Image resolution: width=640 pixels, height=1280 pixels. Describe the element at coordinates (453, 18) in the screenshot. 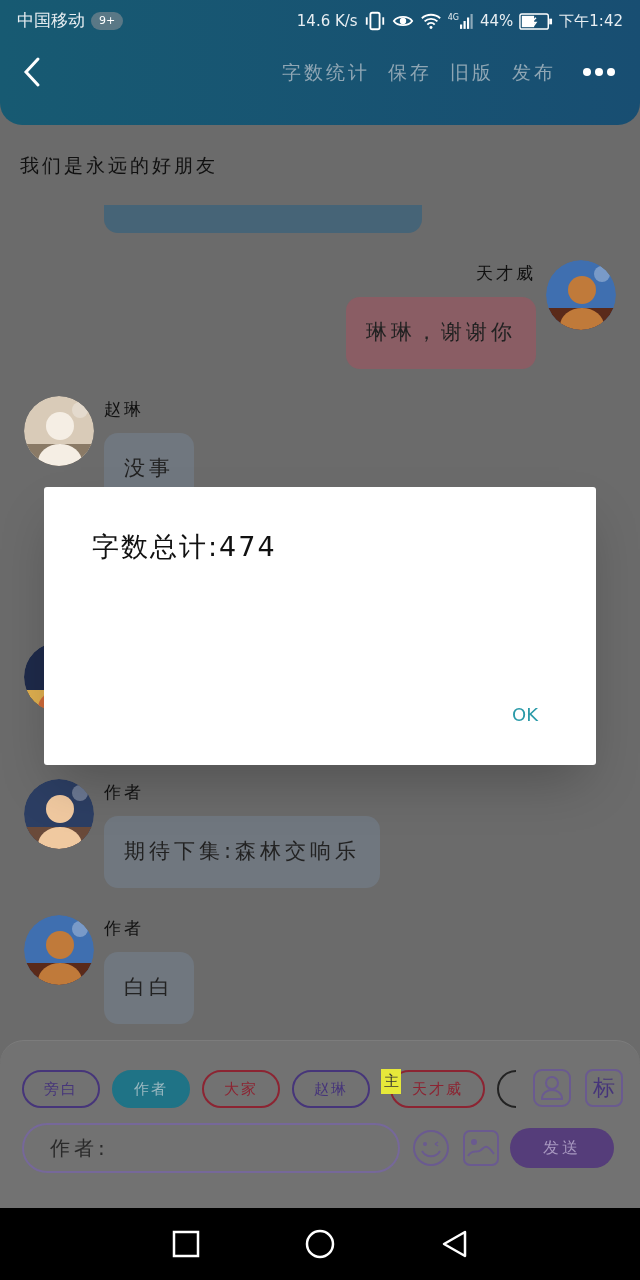

I see `network-type: 4G` at that location.